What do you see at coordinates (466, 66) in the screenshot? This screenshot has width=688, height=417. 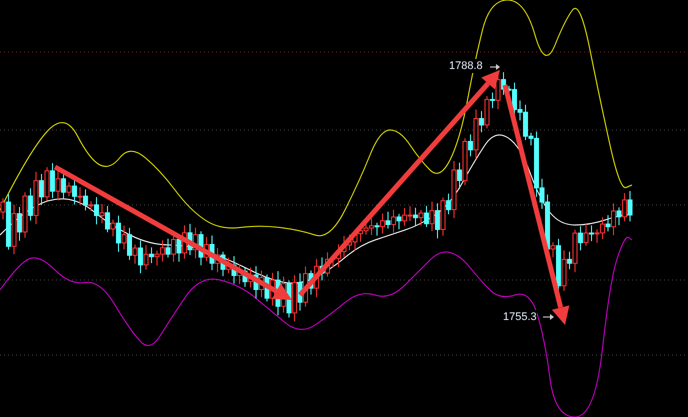 I see `price-label: 1788.8` at bounding box center [466, 66].